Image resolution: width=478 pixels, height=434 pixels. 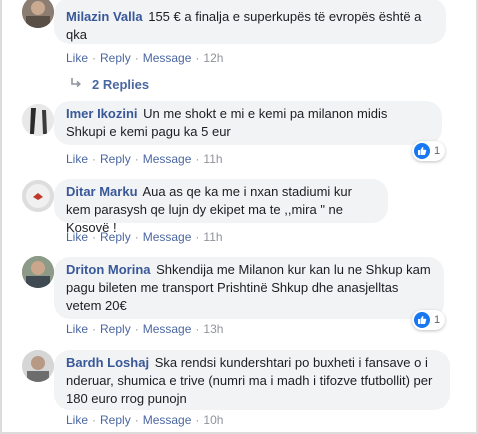 I want to click on comment-actions: Like · Reply · Message · 10h, so click(x=145, y=420).